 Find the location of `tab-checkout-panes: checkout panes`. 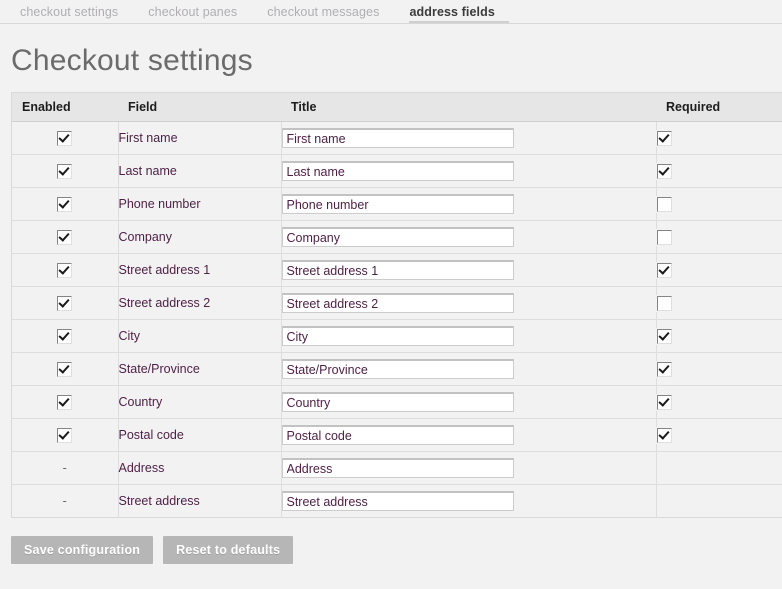

tab-checkout-panes: checkout panes is located at coordinates (199, 14).